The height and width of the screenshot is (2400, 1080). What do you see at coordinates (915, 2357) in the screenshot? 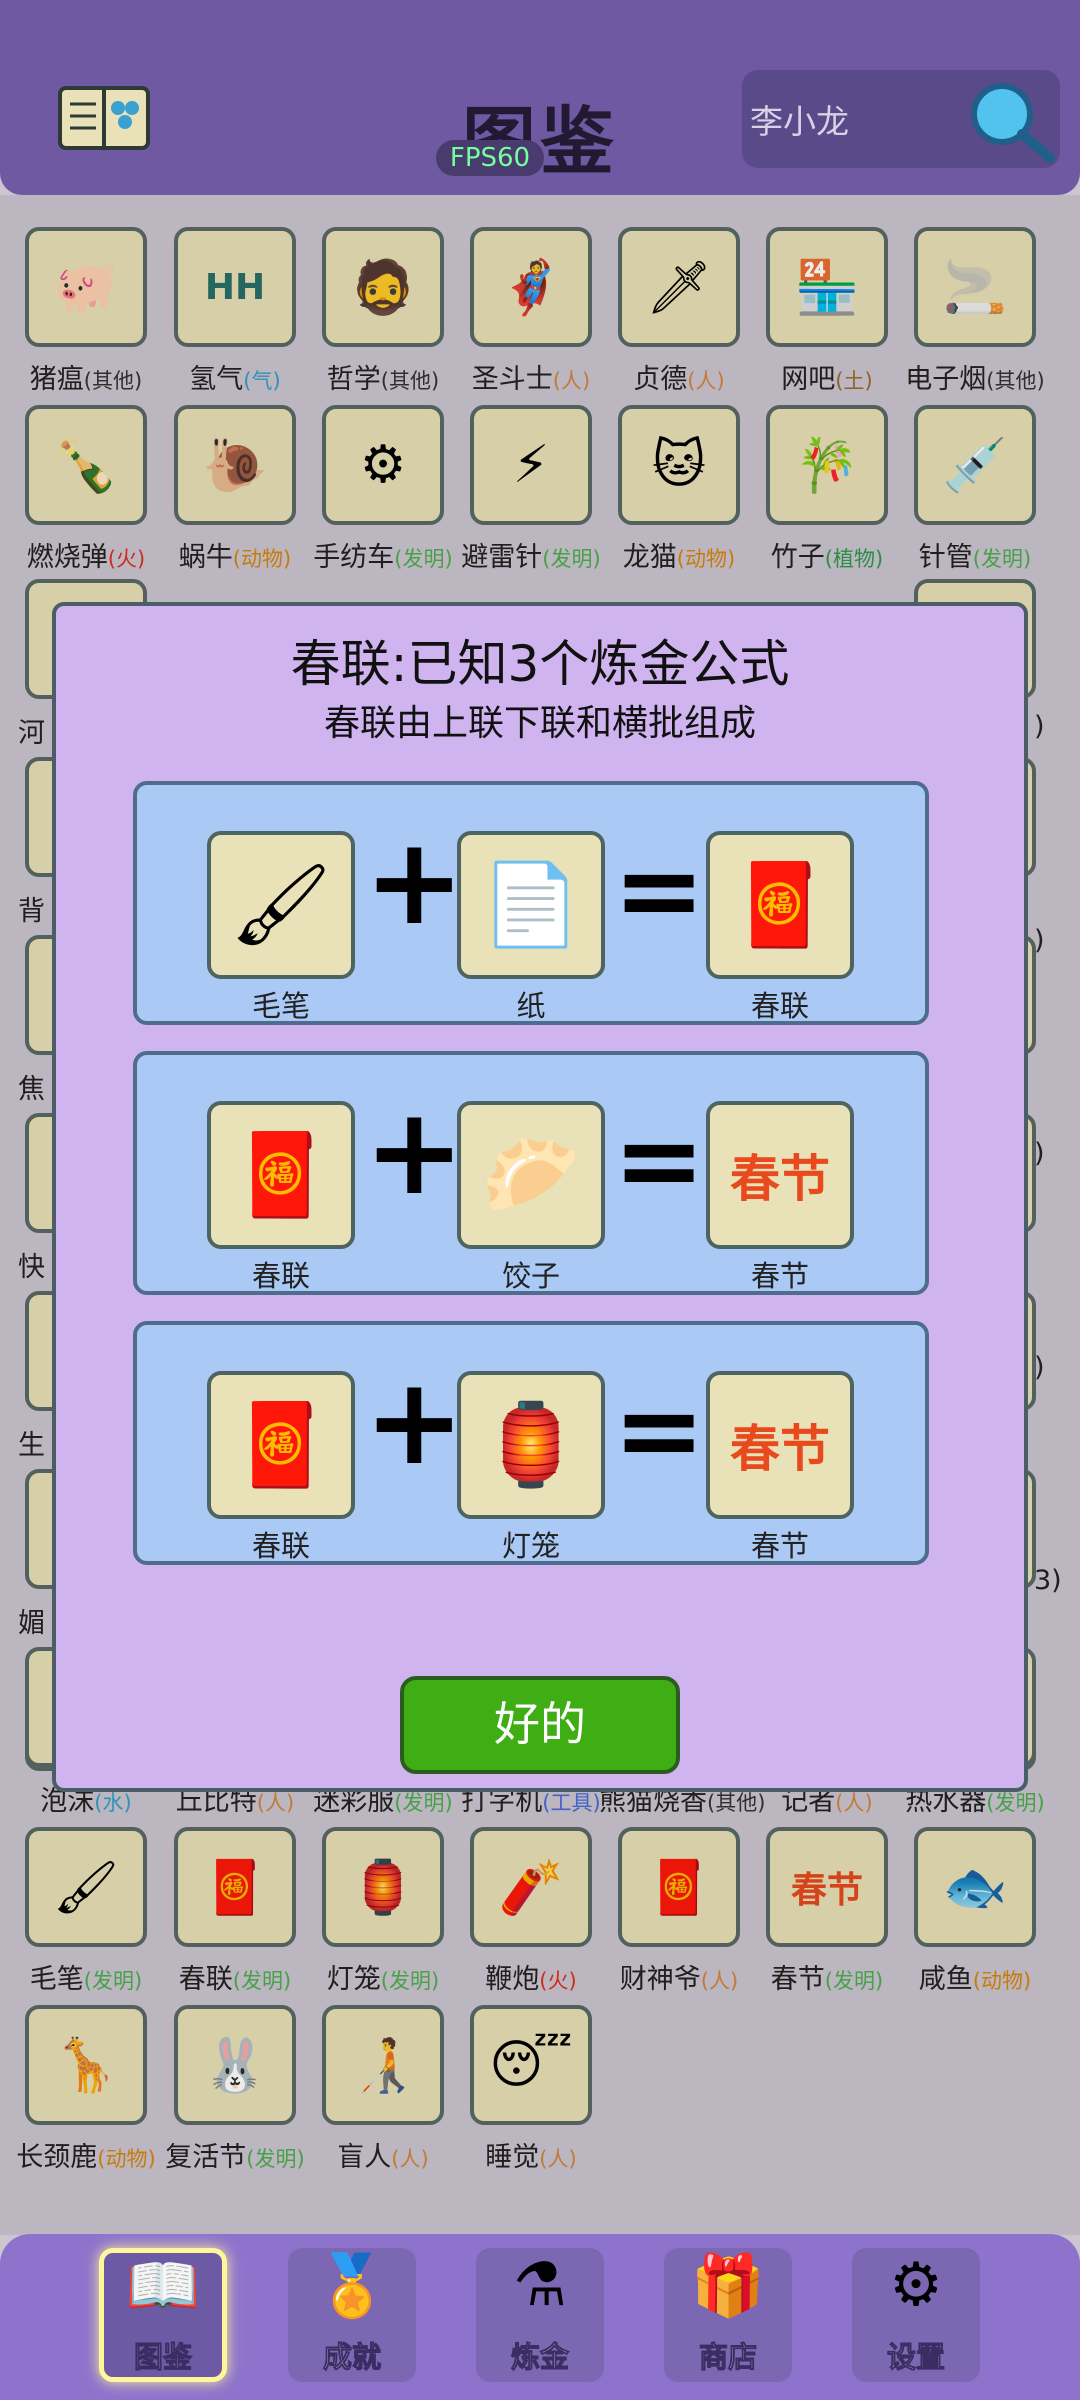
I see `nav-label: 设置` at bounding box center [915, 2357].